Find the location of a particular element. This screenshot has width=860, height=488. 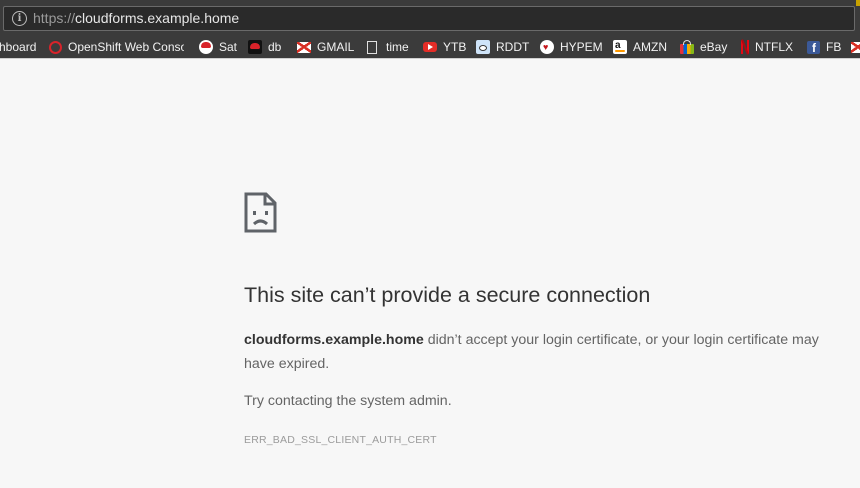

bookmark-facebook: f FB is located at coordinates (824, 47).